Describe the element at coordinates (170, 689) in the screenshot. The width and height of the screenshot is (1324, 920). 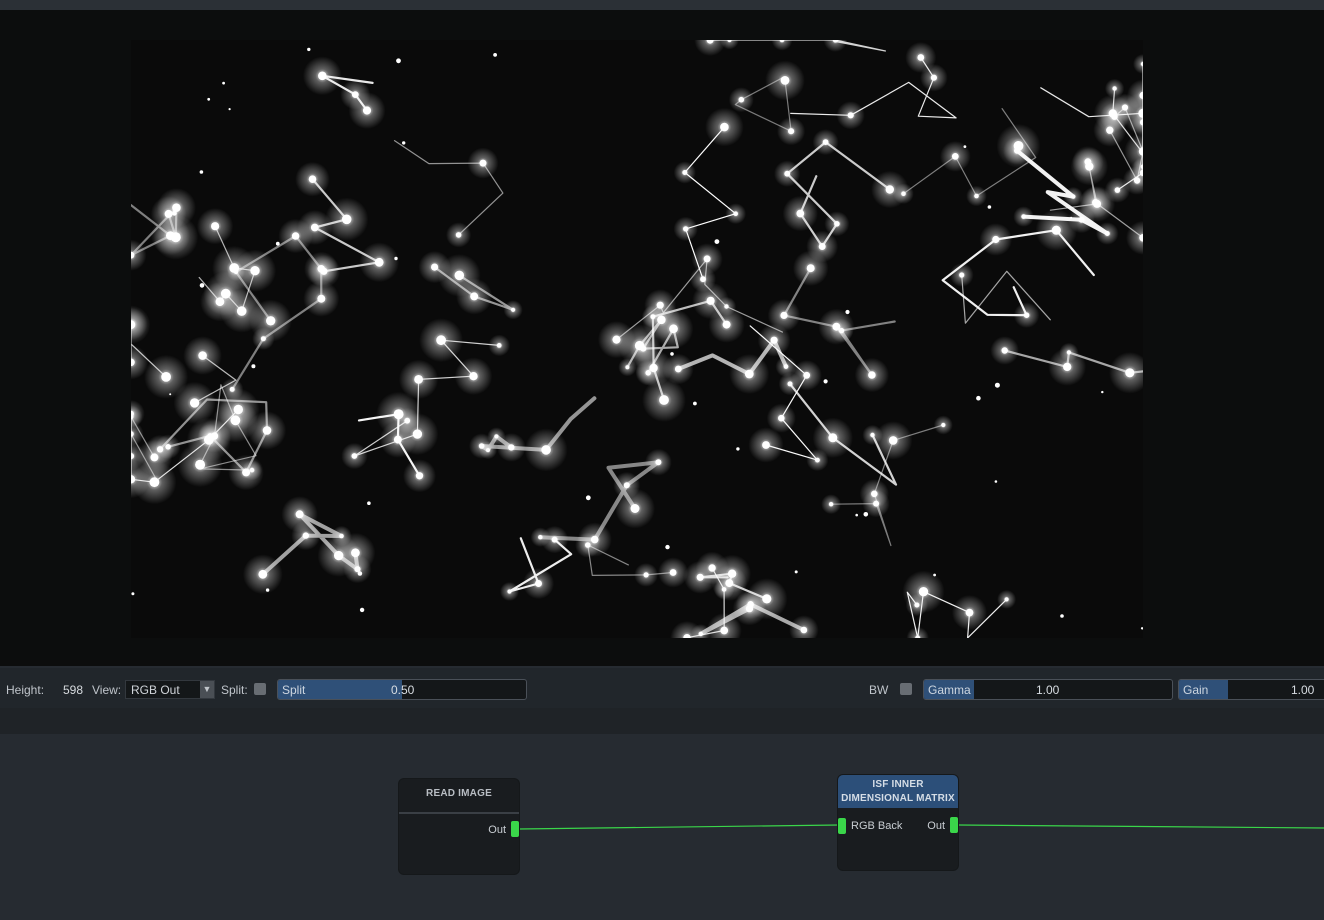
I see `view-dropdown: RGB Out ▼` at that location.